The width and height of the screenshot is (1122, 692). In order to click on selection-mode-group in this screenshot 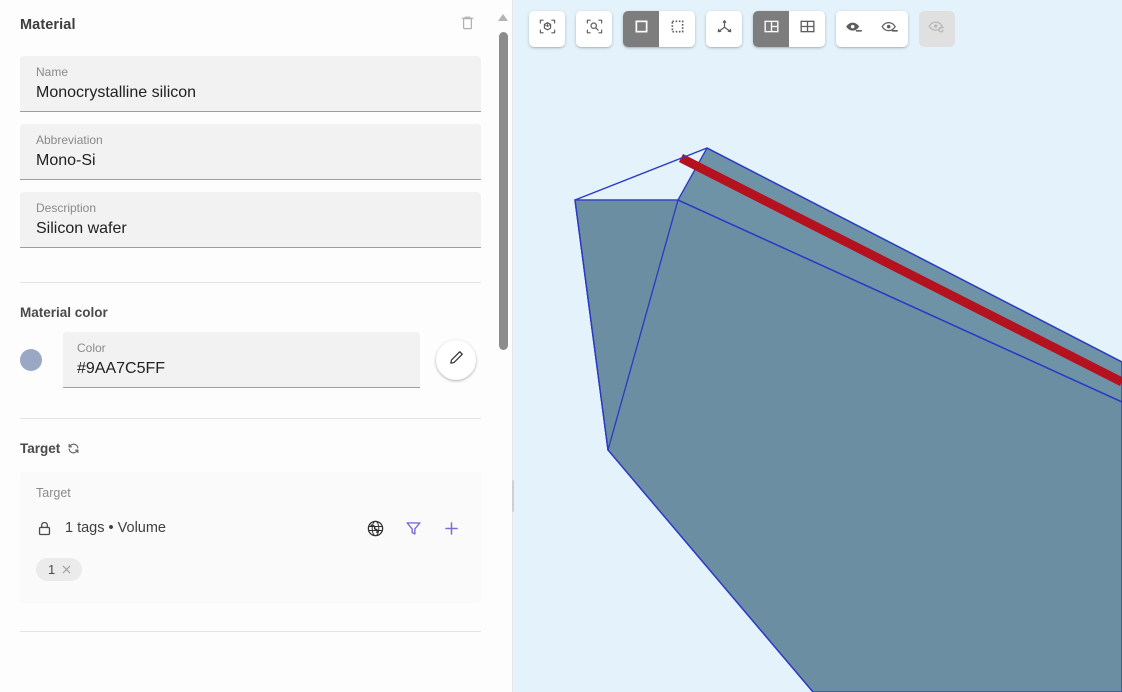, I will do `click(659, 29)`.